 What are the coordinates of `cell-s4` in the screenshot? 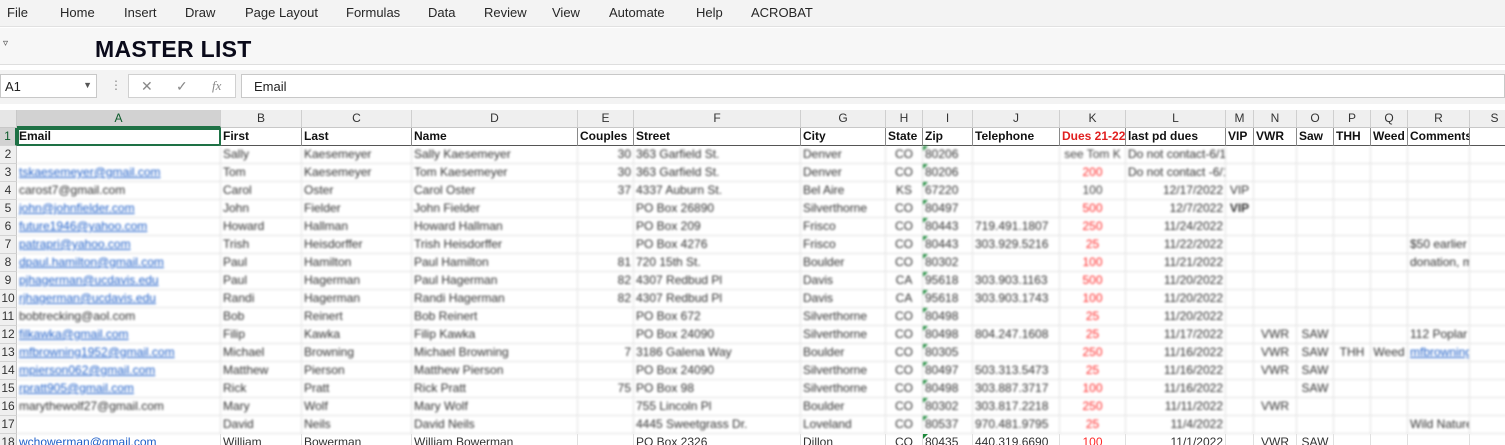 It's located at (1487, 191).